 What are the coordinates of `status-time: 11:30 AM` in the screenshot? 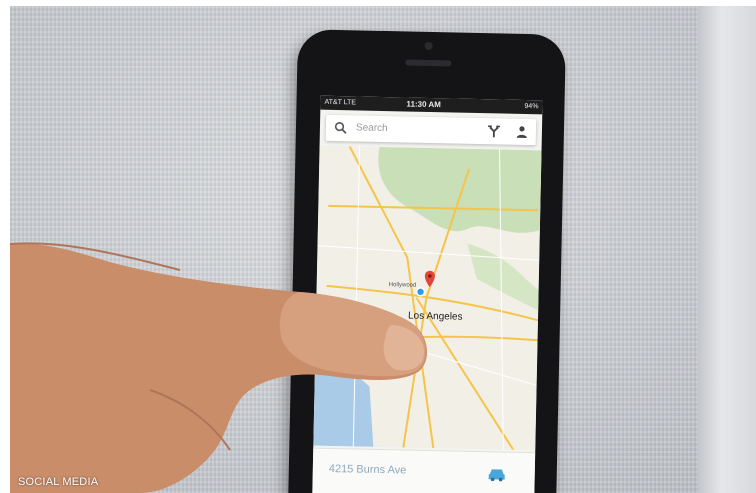 It's located at (423, 104).